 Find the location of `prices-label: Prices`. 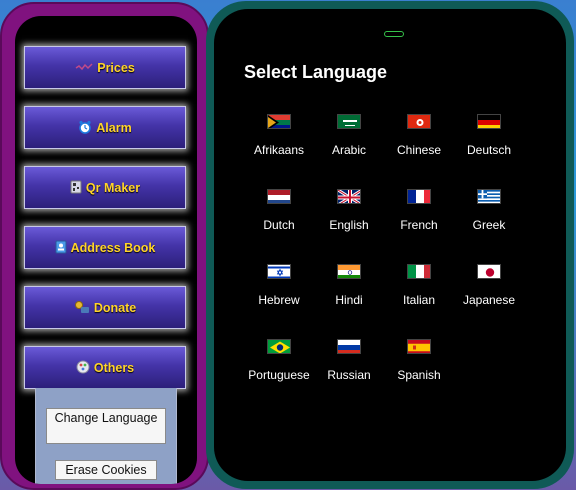

prices-label: Prices is located at coordinates (116, 67).